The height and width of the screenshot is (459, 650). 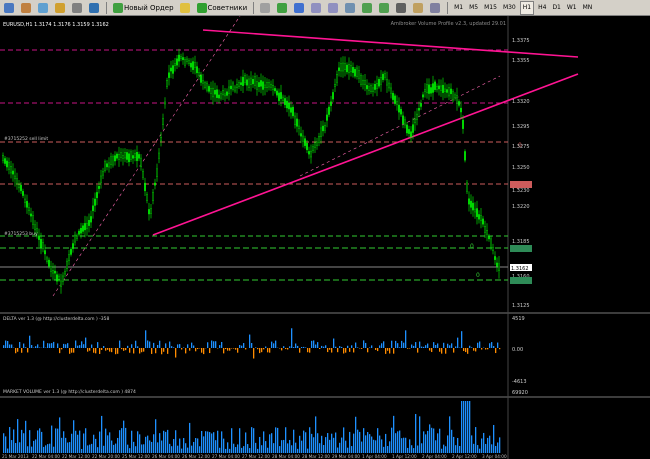 What do you see at coordinates (185, 7) in the screenshot?
I see `editor-button` at bounding box center [185, 7].